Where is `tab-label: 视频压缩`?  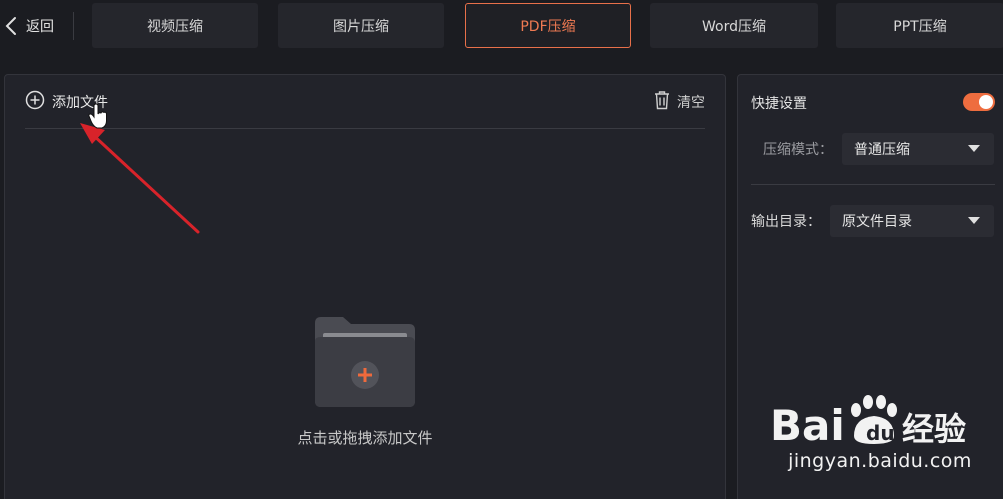 tab-label: 视频压缩 is located at coordinates (175, 26).